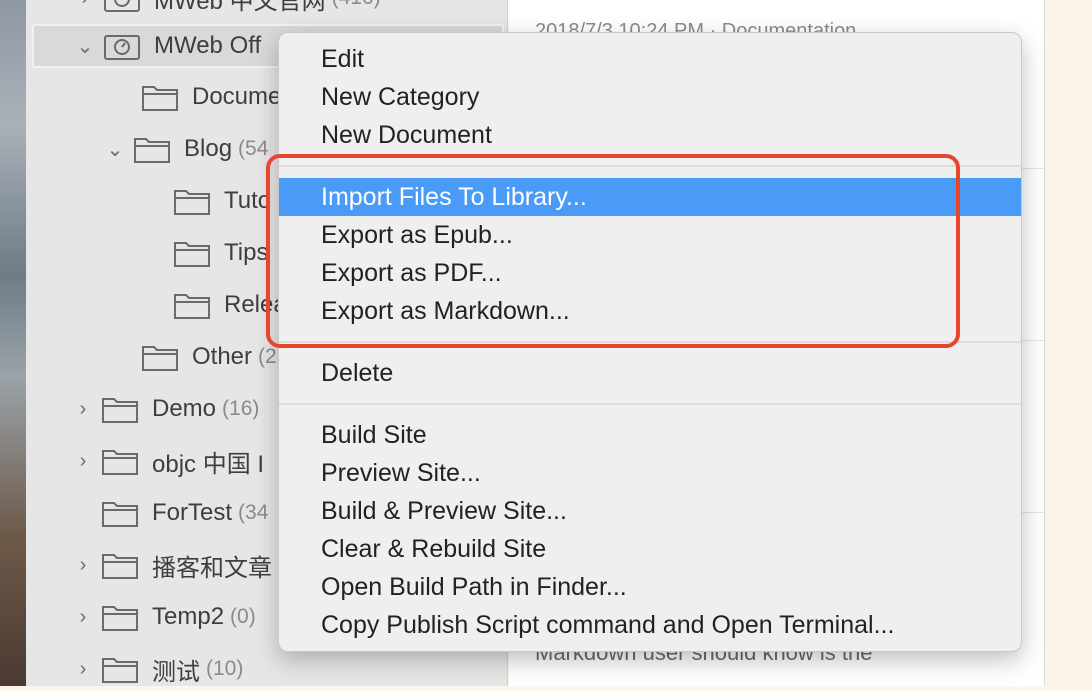 The image size is (1092, 691). Describe the element at coordinates (650, 97) in the screenshot. I see `menu-item-new-category: New Category` at that location.